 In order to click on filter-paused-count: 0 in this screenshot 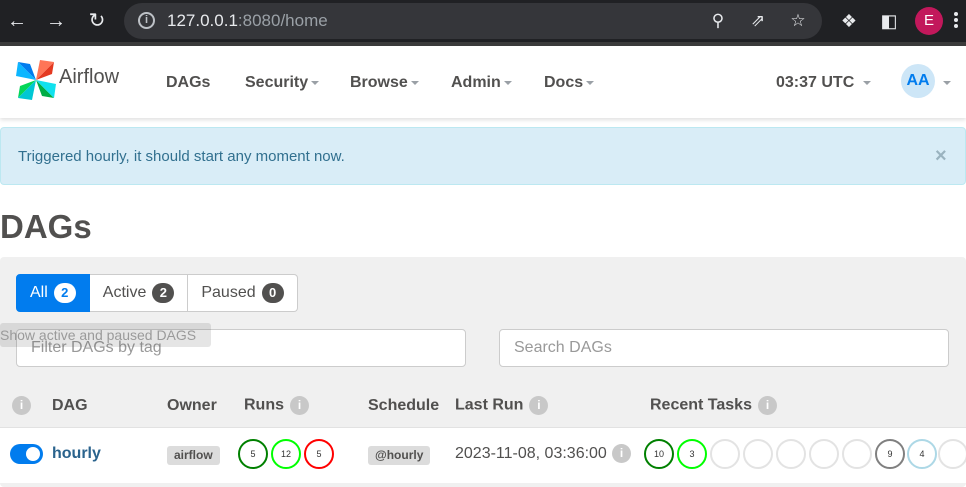, I will do `click(272, 293)`.